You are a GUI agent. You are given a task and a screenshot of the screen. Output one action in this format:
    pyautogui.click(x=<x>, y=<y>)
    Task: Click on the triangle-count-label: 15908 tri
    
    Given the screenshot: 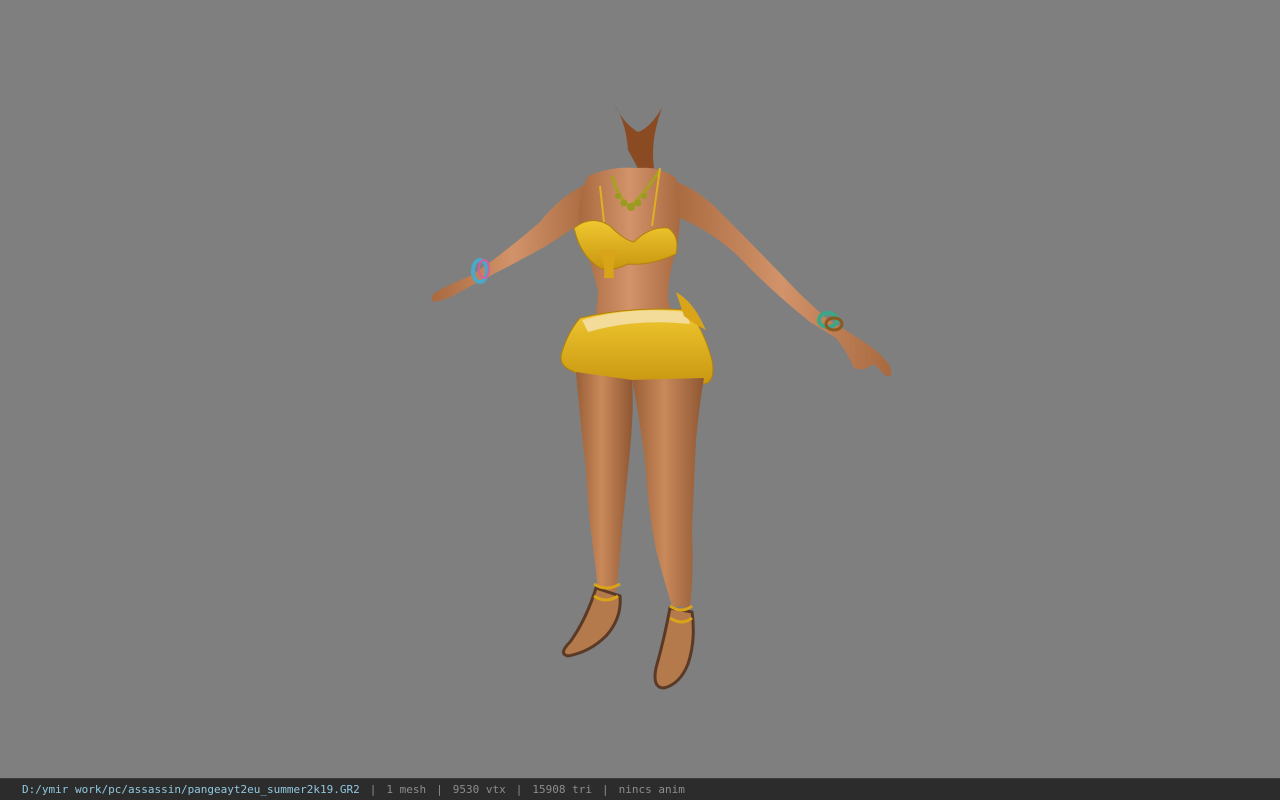 What is the action you would take?
    pyautogui.click(x=562, y=789)
    